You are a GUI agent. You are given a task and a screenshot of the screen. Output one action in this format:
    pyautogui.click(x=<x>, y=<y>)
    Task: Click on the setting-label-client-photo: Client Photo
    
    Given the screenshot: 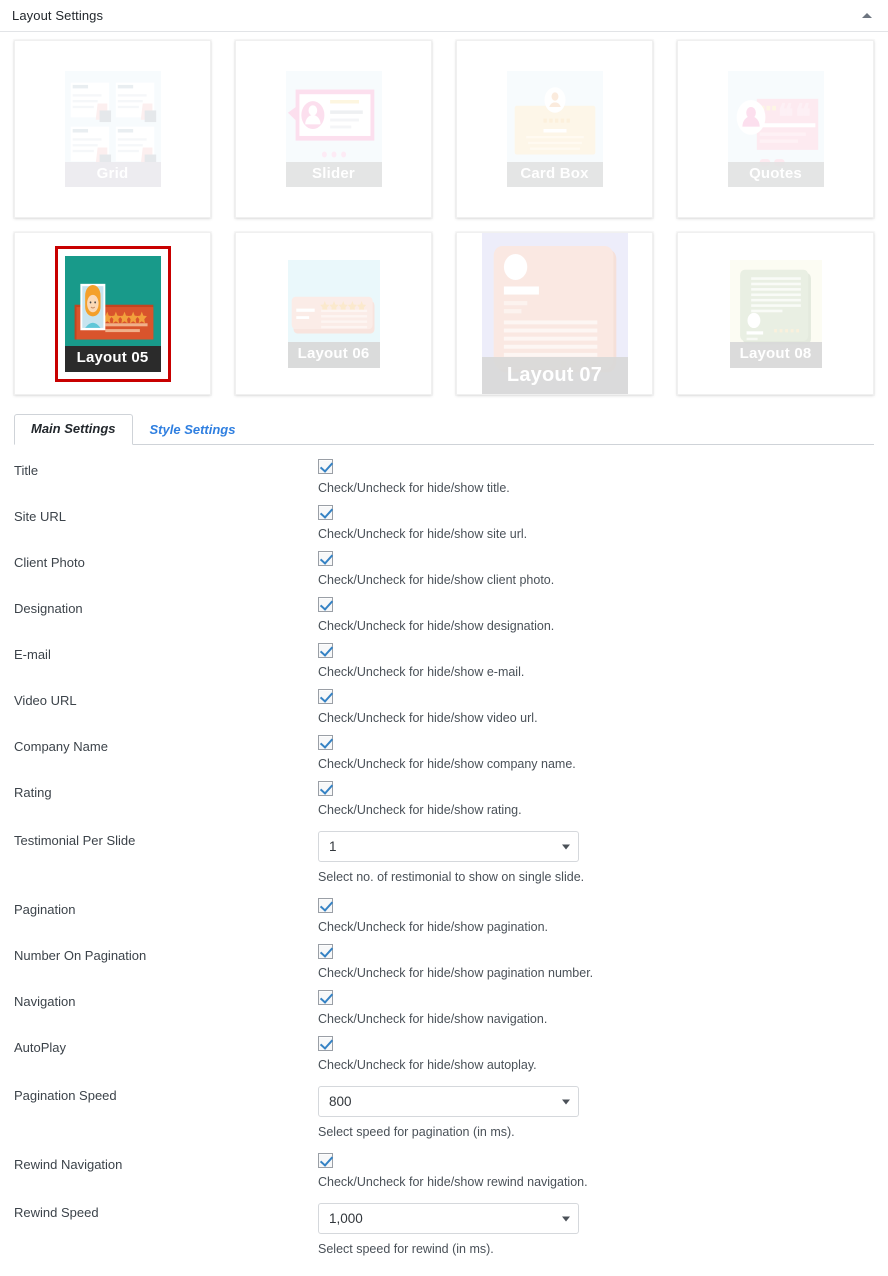 What is the action you would take?
    pyautogui.click(x=49, y=562)
    